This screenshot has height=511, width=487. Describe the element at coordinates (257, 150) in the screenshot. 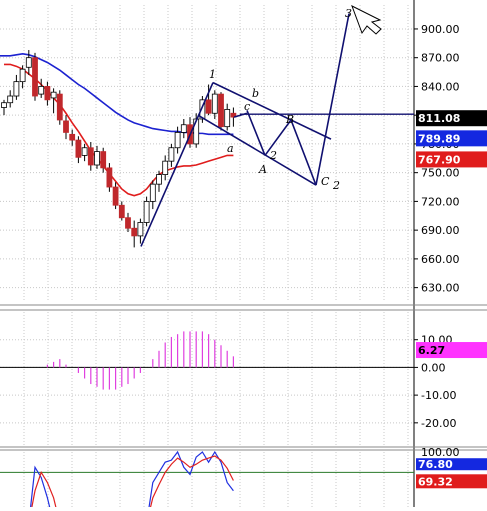

I see `channel-lower-line` at that location.